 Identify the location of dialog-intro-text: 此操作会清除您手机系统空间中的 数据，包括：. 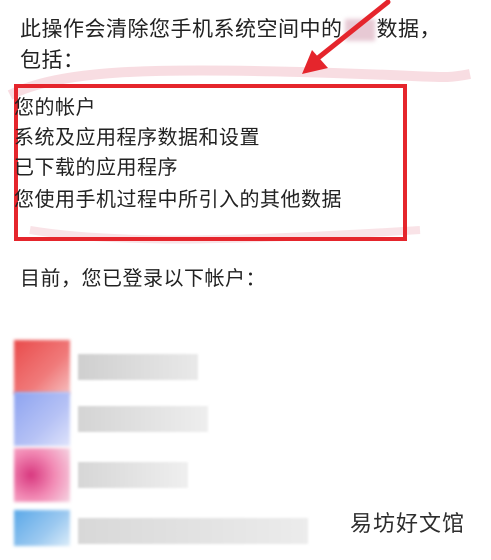
(235, 45).